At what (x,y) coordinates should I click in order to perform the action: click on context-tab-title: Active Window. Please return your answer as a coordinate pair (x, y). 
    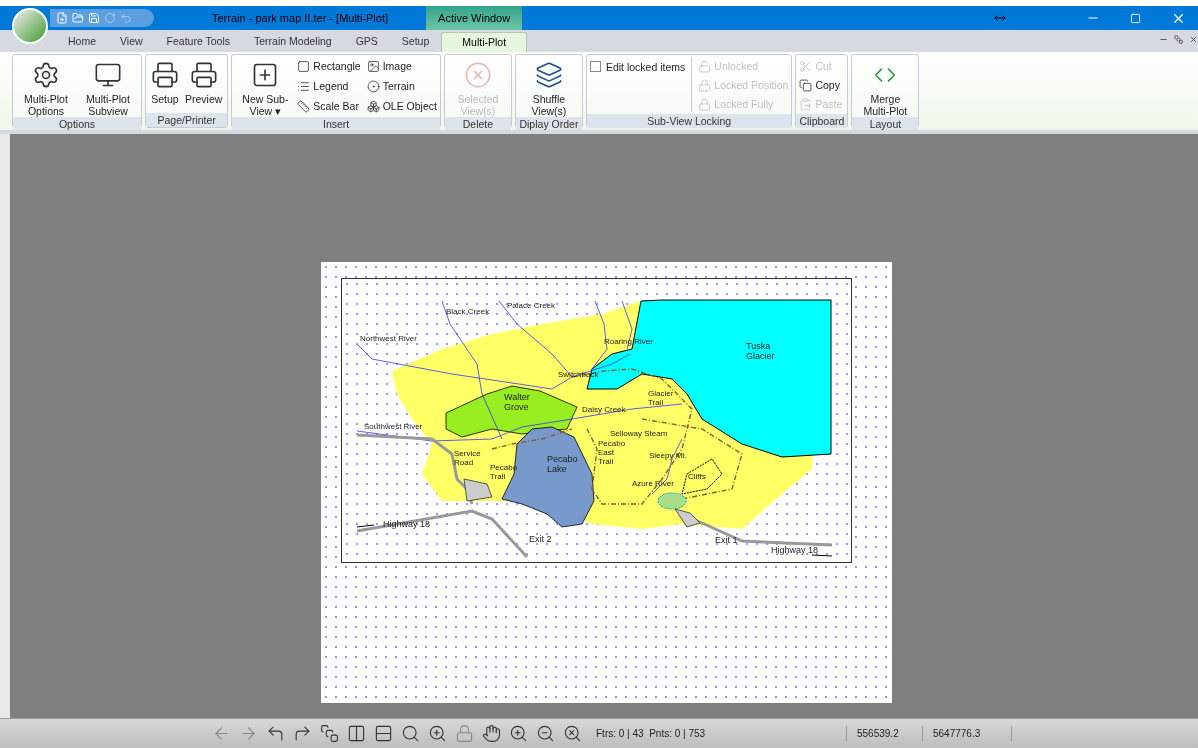
    Looking at the image, I should click on (474, 18).